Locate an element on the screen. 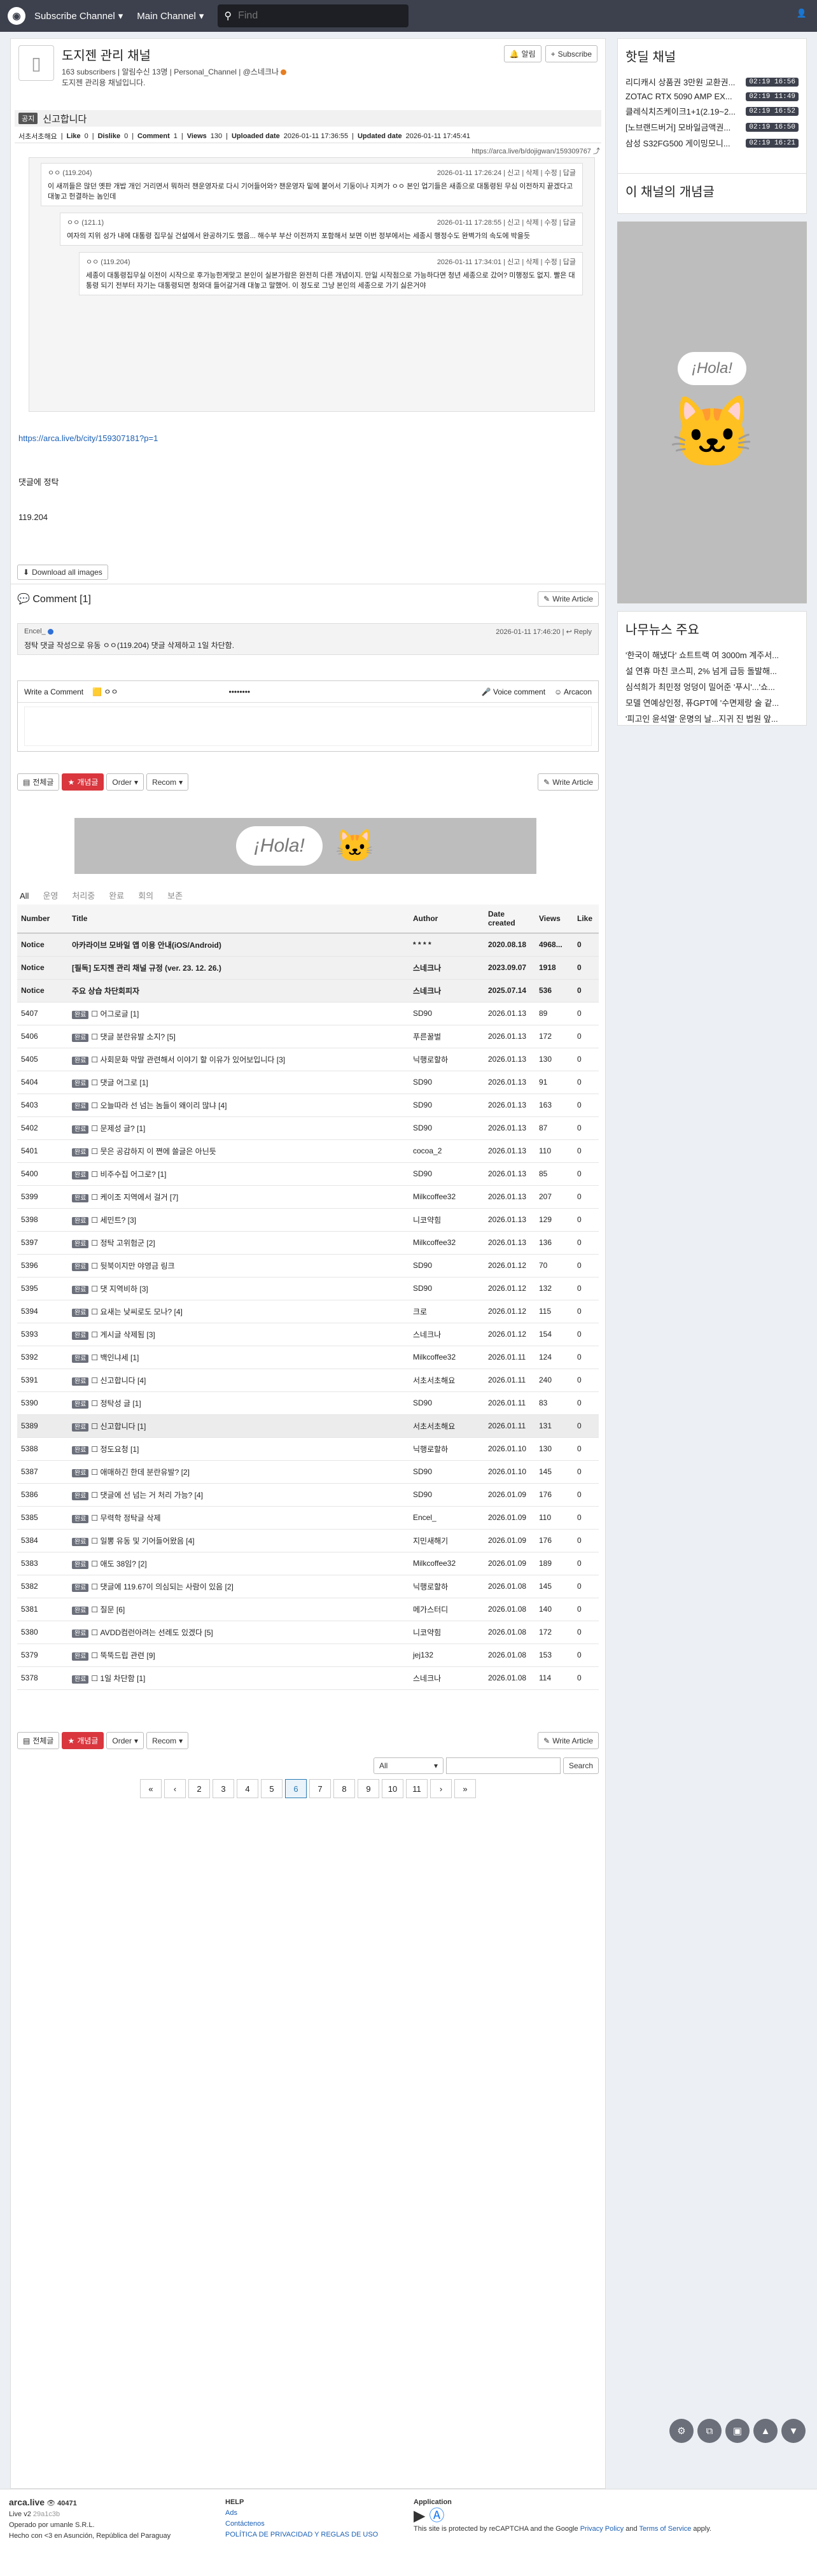  row-title: 완료 ☐ 애매하긴 한데 분란유발? [2] is located at coordinates (239, 1472).